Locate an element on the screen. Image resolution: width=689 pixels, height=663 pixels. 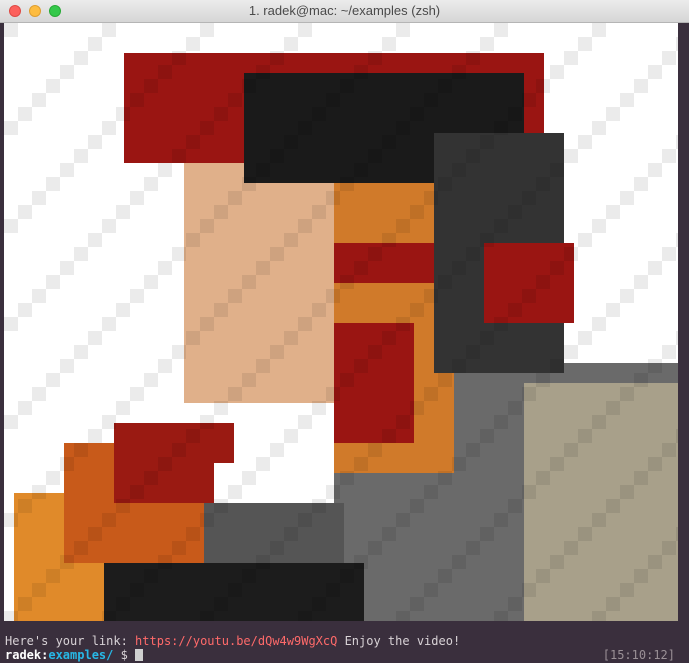
window-title: 1. radek@mac: ~/examples (zsh) is located at coordinates (344, 10).